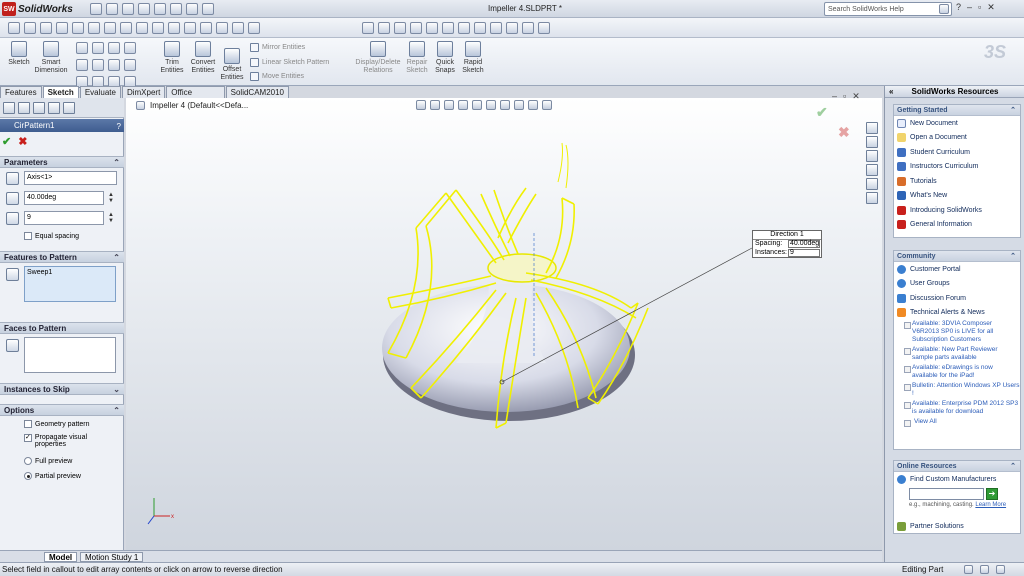 The width and height of the screenshot is (1024, 576). What do you see at coordinates (48, 461) in the screenshot?
I see `full-preview-radio: Full preview` at bounding box center [48, 461].